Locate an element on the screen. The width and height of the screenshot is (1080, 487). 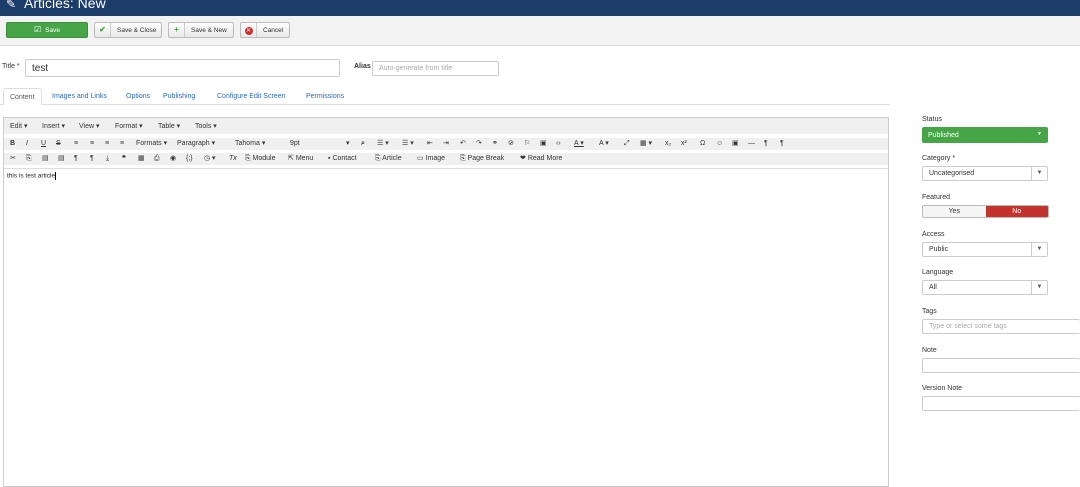
menu-button: ⇱ Menu is located at coordinates (300, 159).